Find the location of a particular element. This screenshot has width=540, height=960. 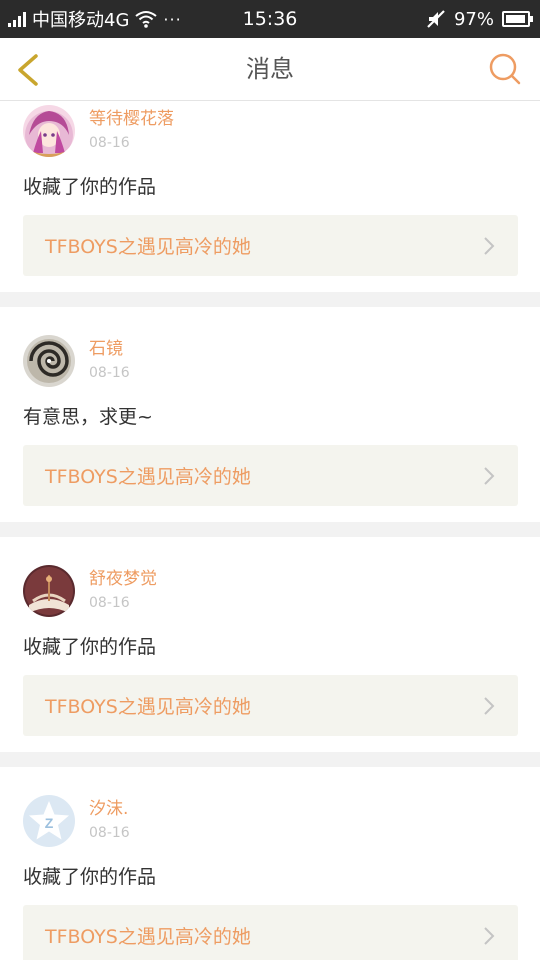

user-row: 石镜 08-16 is located at coordinates (270, 361).